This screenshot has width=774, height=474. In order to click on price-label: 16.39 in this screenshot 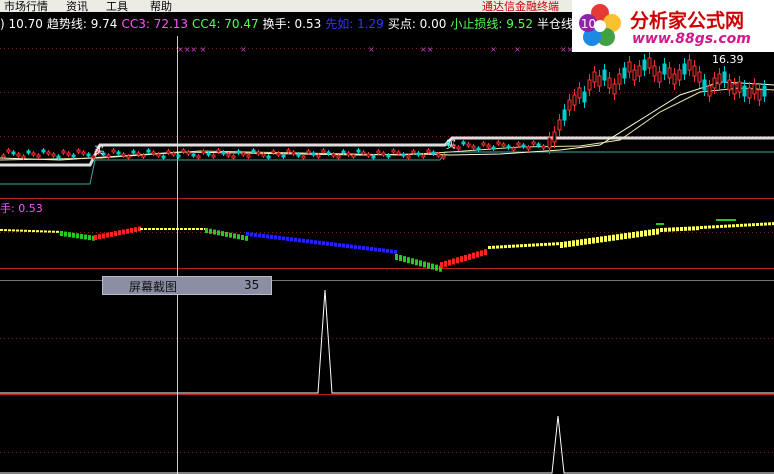, I will do `click(728, 59)`.